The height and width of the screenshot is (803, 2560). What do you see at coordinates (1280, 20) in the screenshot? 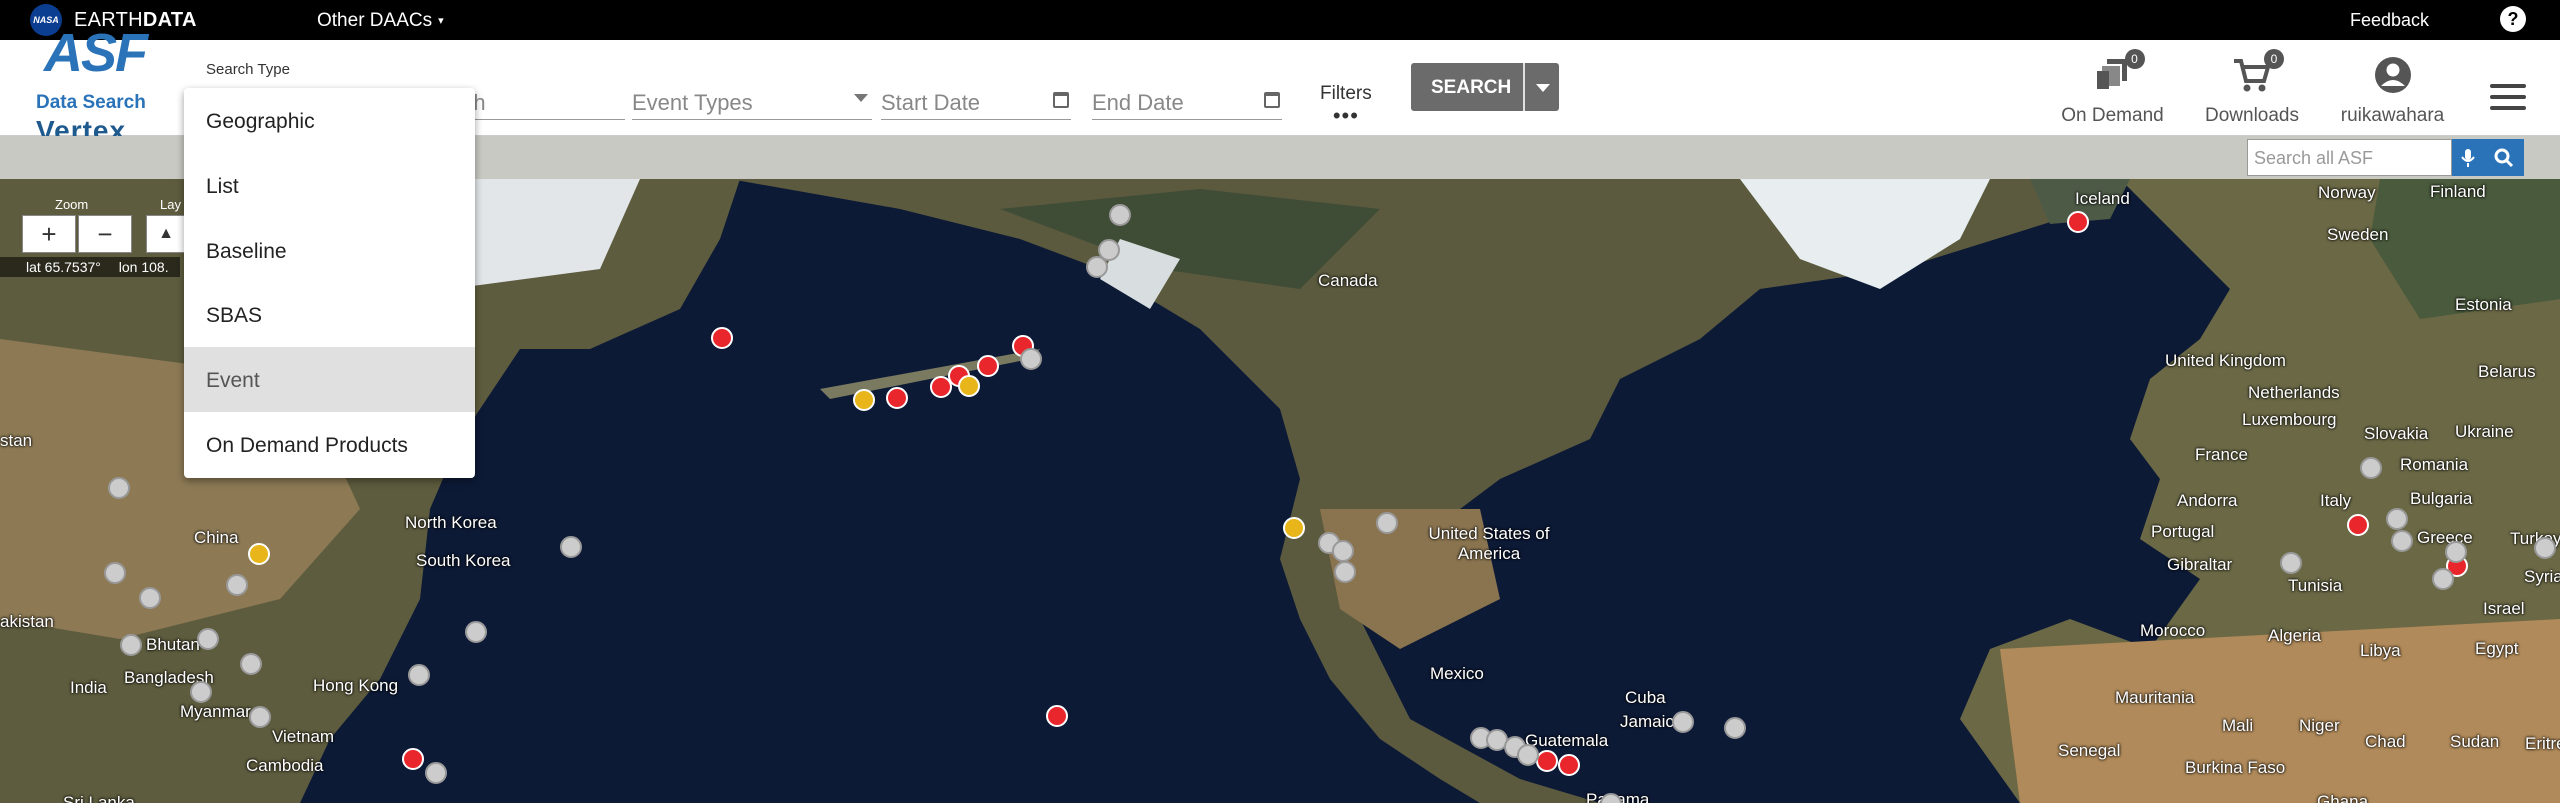
I see `earthdata-topbar: NASA EARTHDATA Other DAACs ▾ Feedback ?` at bounding box center [1280, 20].